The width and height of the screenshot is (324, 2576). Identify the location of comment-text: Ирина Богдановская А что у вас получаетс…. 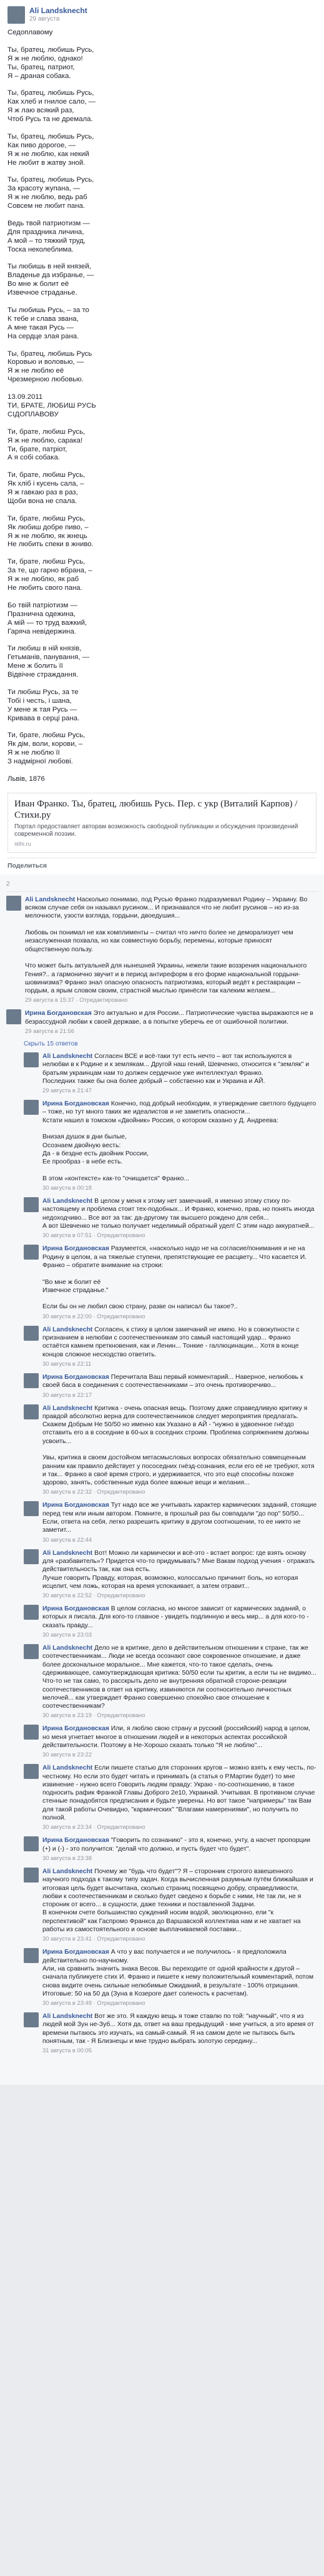
(180, 1973).